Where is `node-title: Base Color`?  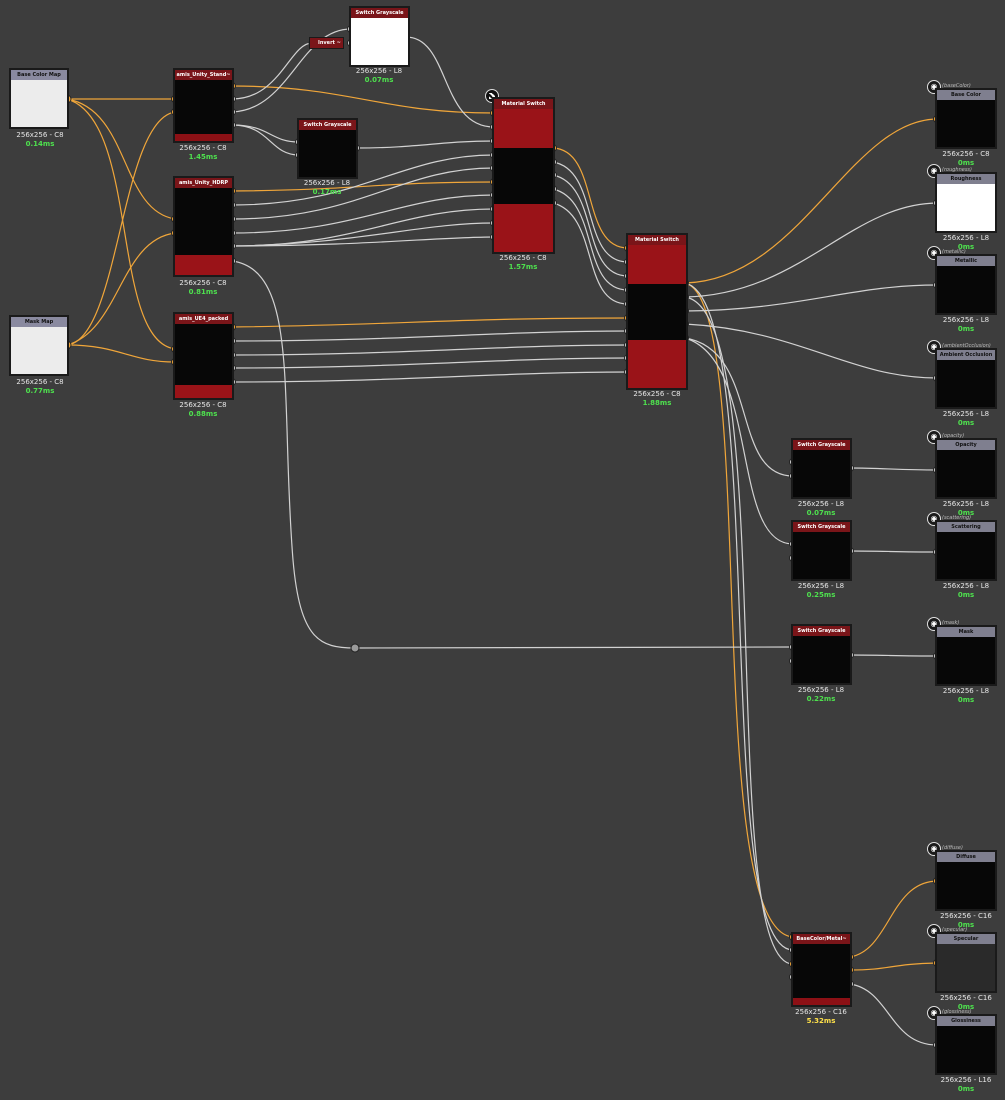 node-title: Base Color is located at coordinates (966, 95).